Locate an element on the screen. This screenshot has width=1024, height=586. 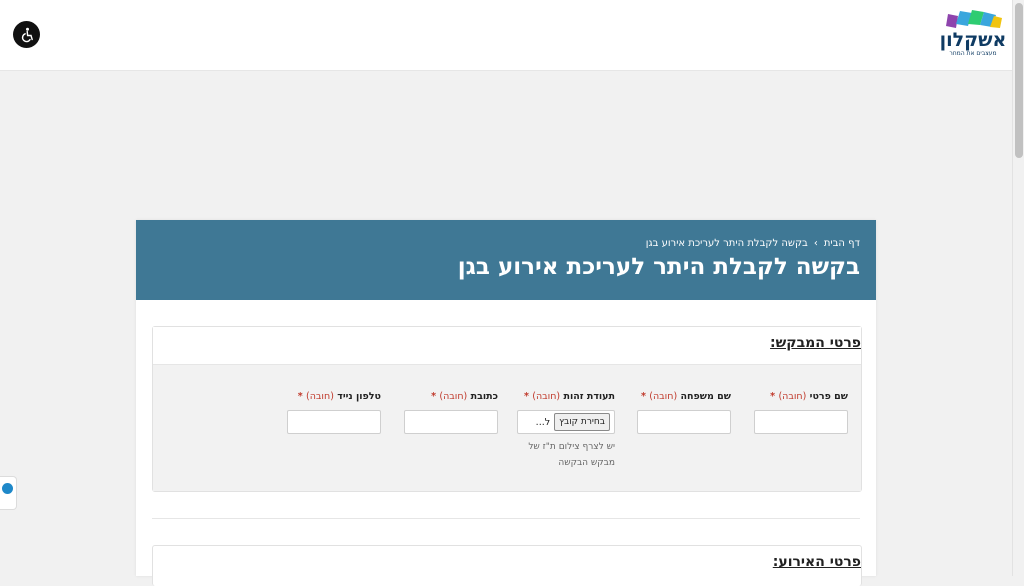
last-name-label-text: שם משפחה is located at coordinates (705, 396).